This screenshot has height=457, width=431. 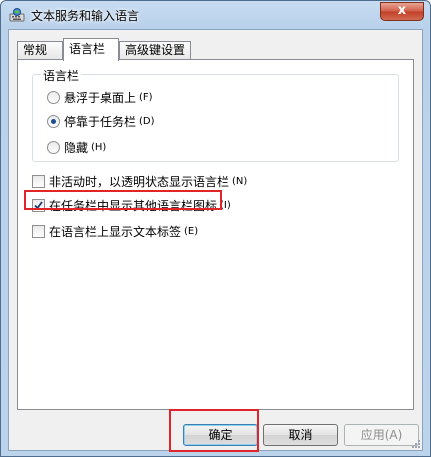 I want to click on checkbox-hotkey: (I), so click(x=225, y=205).